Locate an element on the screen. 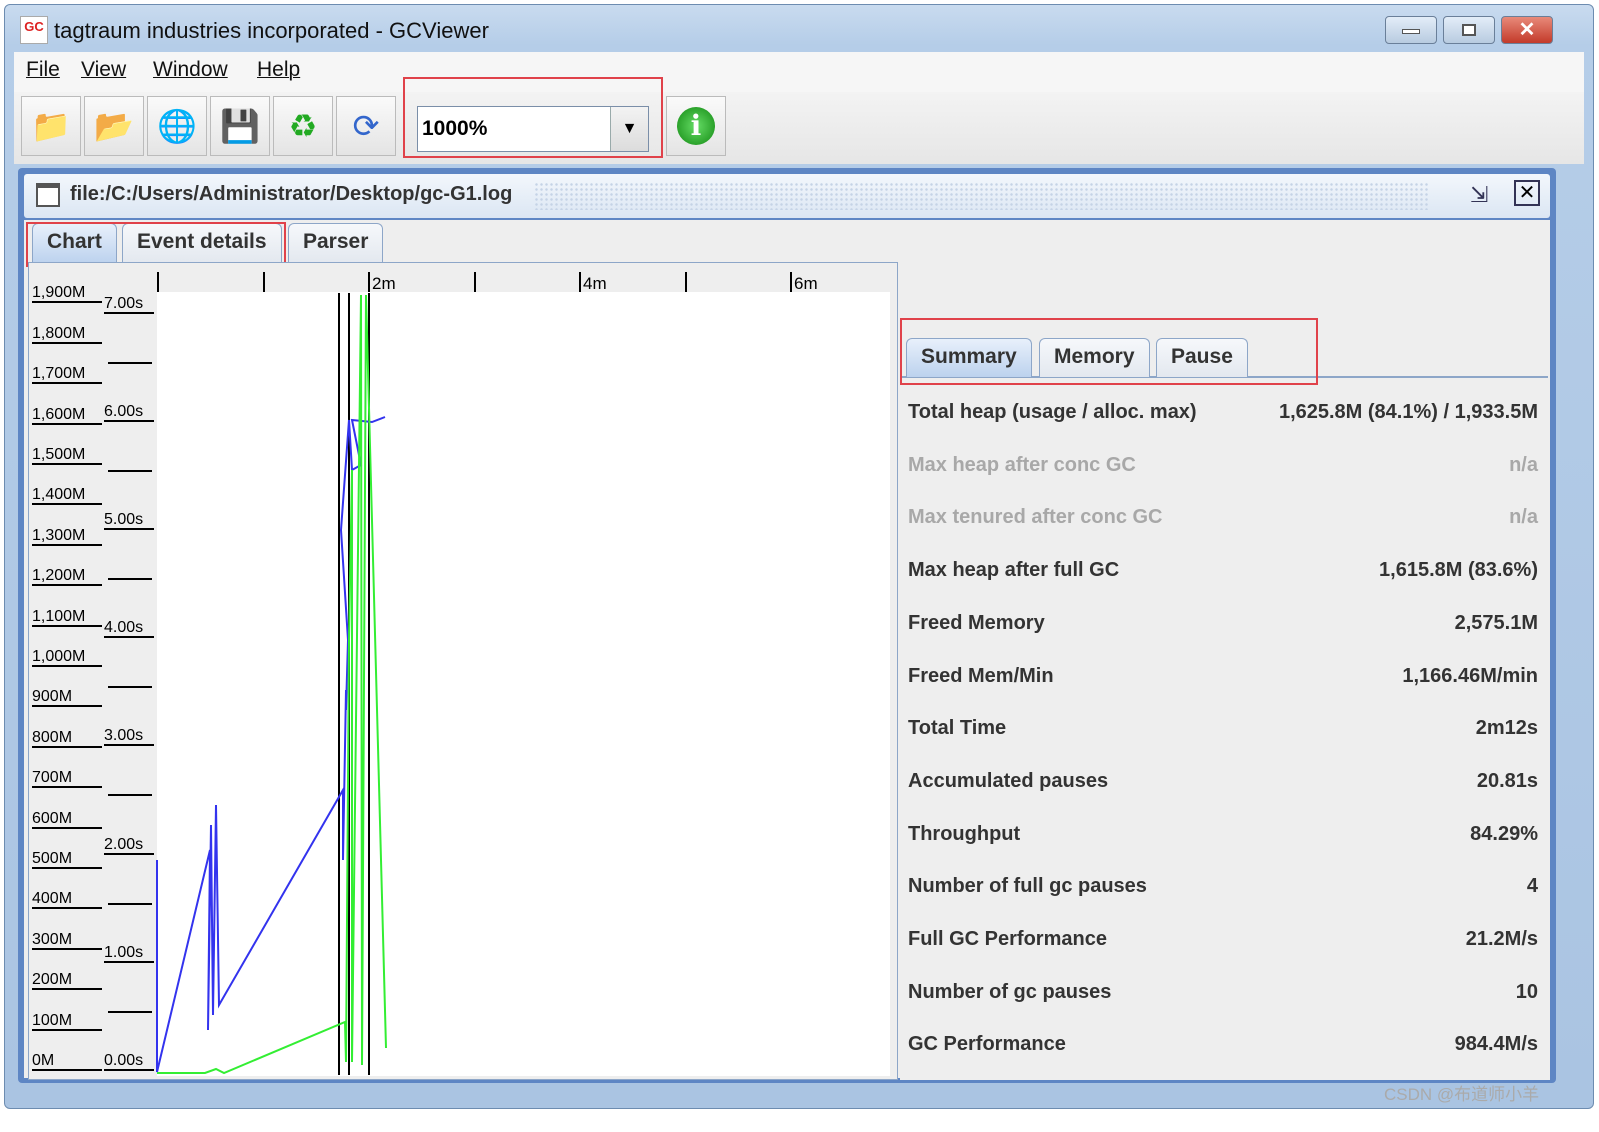  summary-label: Max heap after full GC is located at coordinates (1014, 570).